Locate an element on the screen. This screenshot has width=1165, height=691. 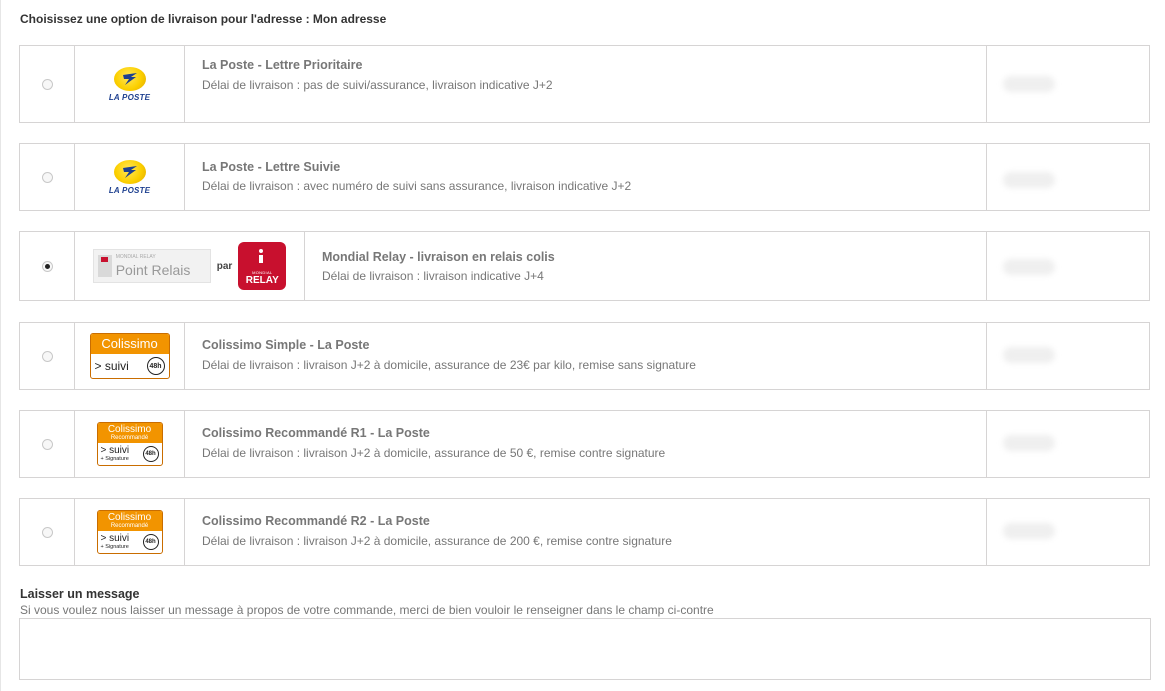
mondial-relay-badge: MONDIAL RELAY is located at coordinates (262, 266).